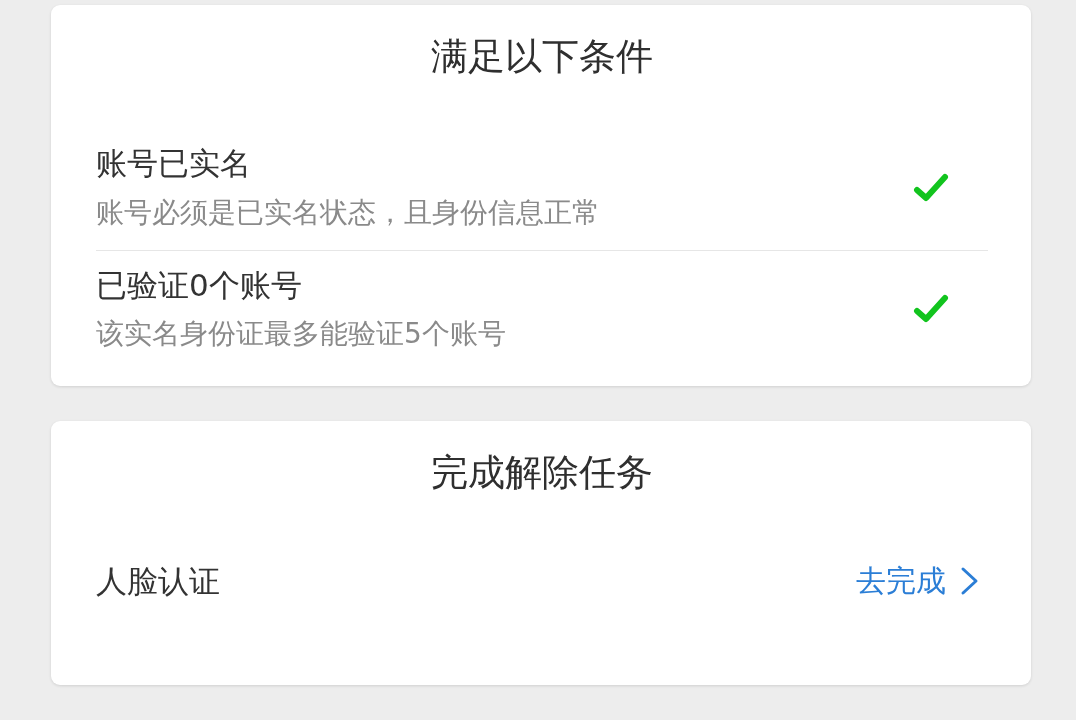 This screenshot has width=1076, height=720. Describe the element at coordinates (301, 334) in the screenshot. I see `condition-description: 该实名身份证最多能验证5个账号` at that location.